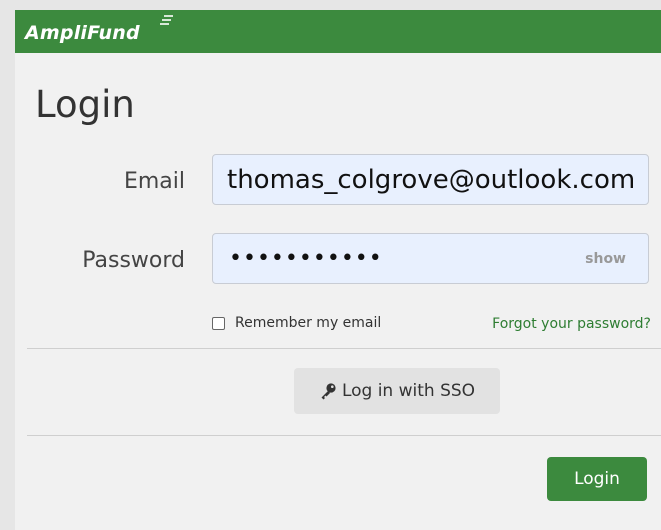 The image size is (661, 530). I want to click on password-masked-value: •••••••••••, so click(306, 258).